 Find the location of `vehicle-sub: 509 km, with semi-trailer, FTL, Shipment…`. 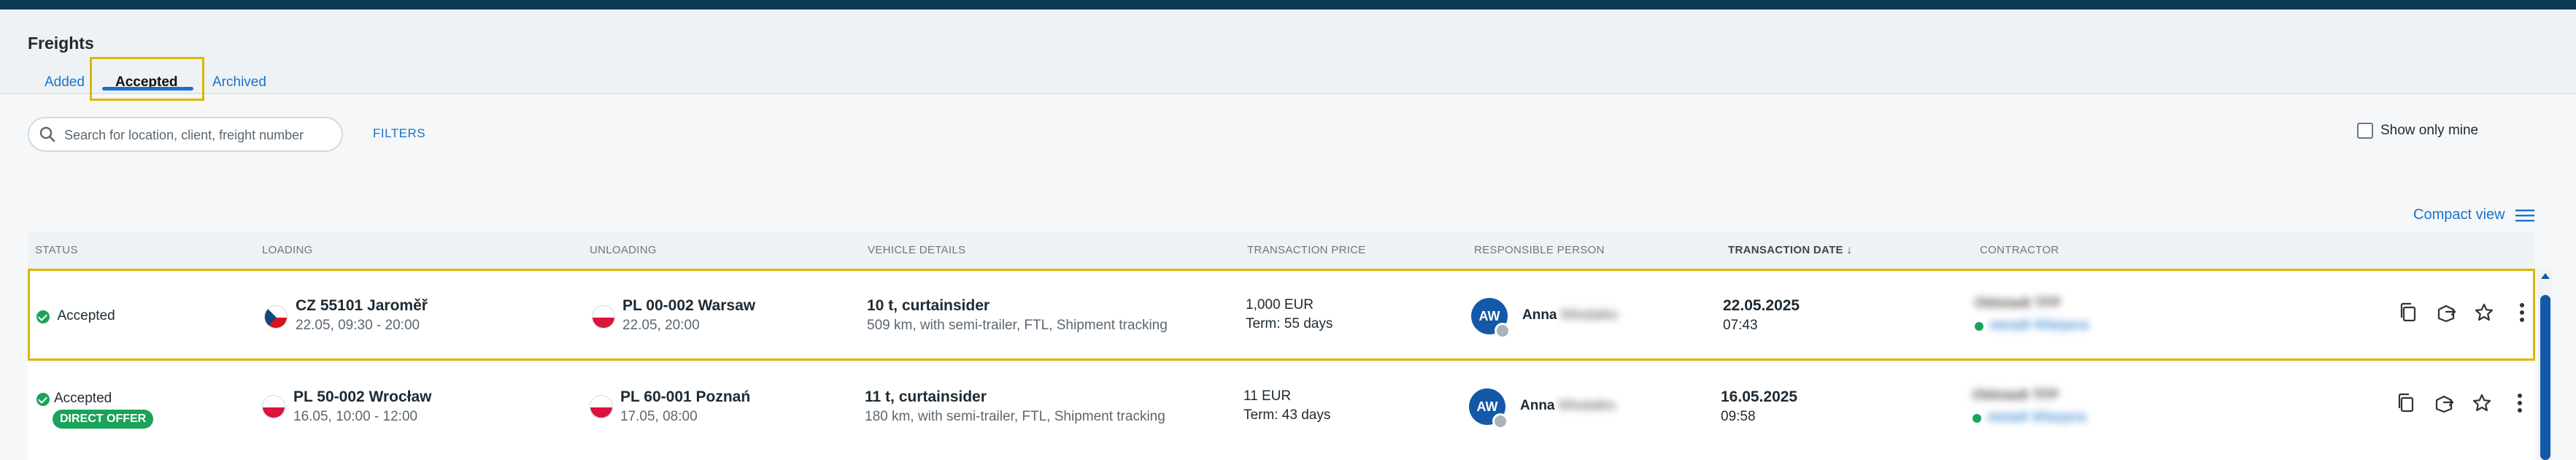

vehicle-sub: 509 km, with semi-trailer, FTL, Shipment… is located at coordinates (1018, 325).